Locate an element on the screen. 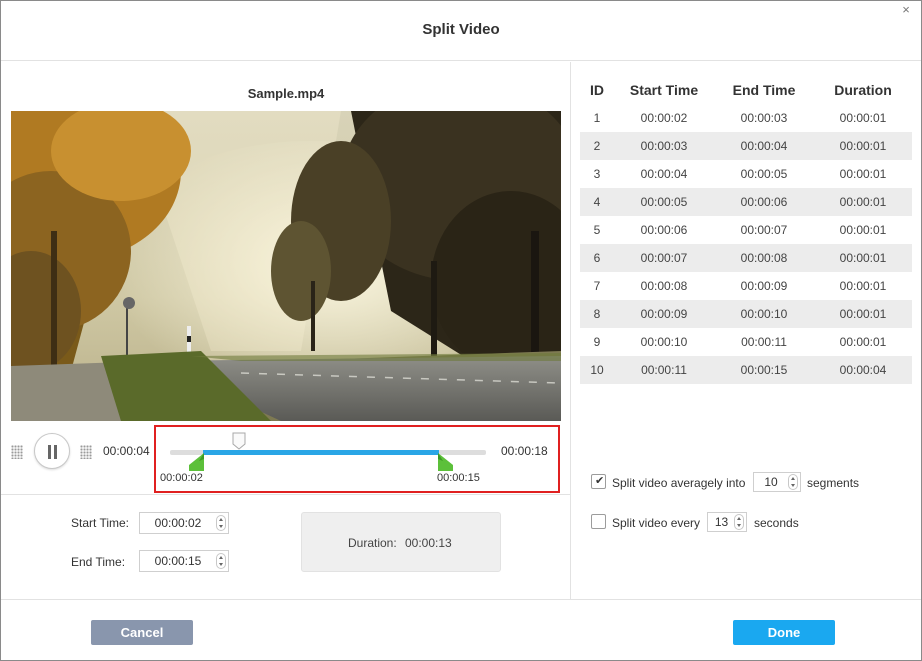 Image resolution: width=922 pixels, height=661 pixels. table-row: 2 00:00:03 00:00:04 00:00:01 is located at coordinates (746, 146).